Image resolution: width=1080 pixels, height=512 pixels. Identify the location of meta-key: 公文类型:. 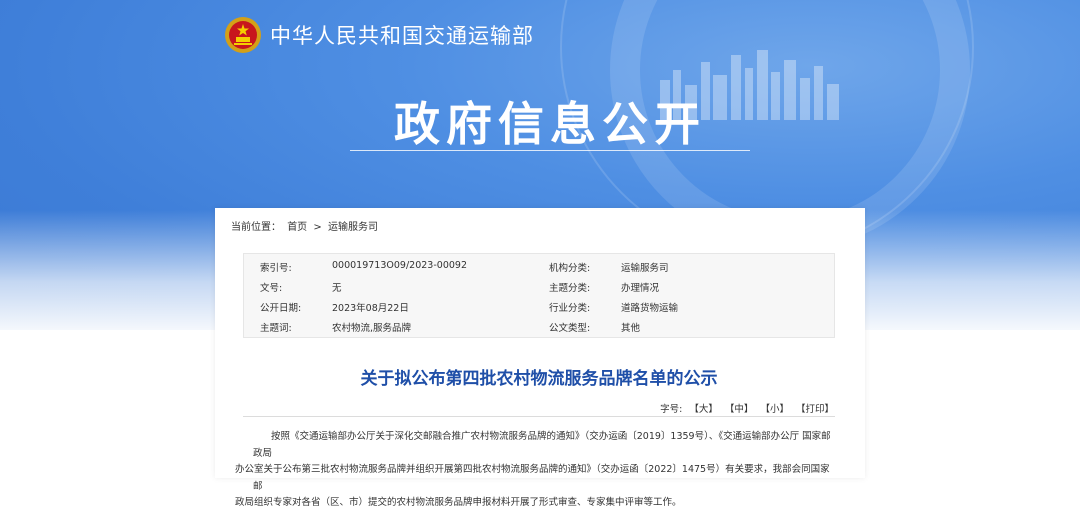
(570, 328).